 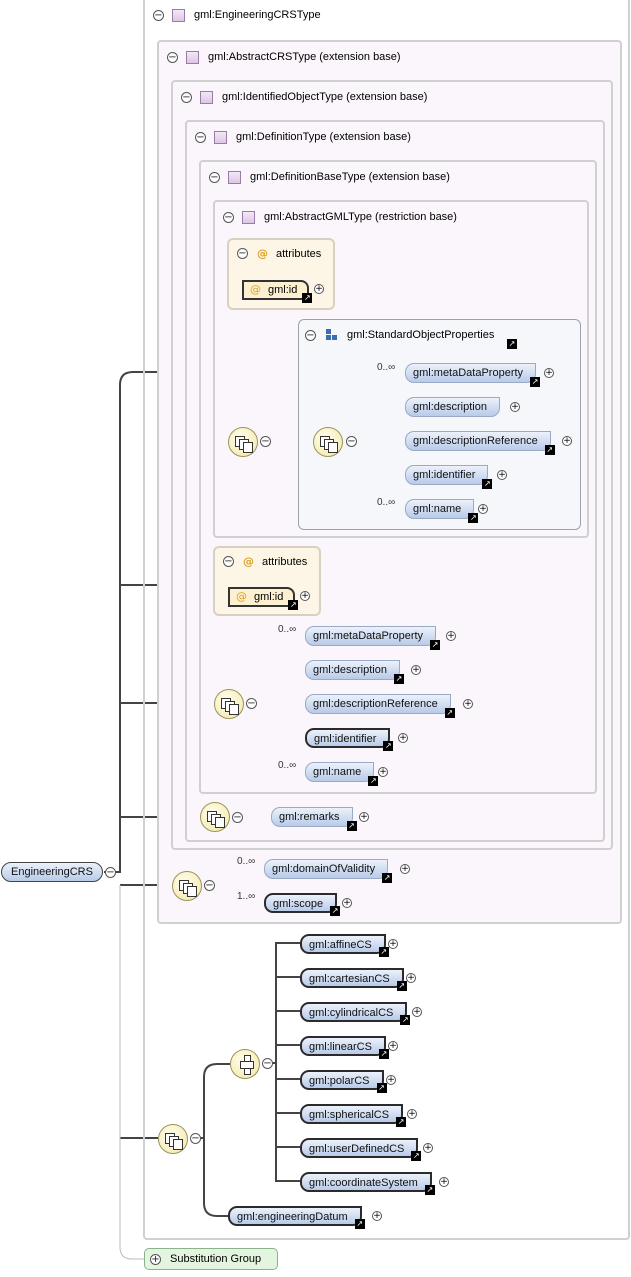 What do you see at coordinates (52, 872) in the screenshot?
I see `root-element-engineeringcrs: EngineeringCRS` at bounding box center [52, 872].